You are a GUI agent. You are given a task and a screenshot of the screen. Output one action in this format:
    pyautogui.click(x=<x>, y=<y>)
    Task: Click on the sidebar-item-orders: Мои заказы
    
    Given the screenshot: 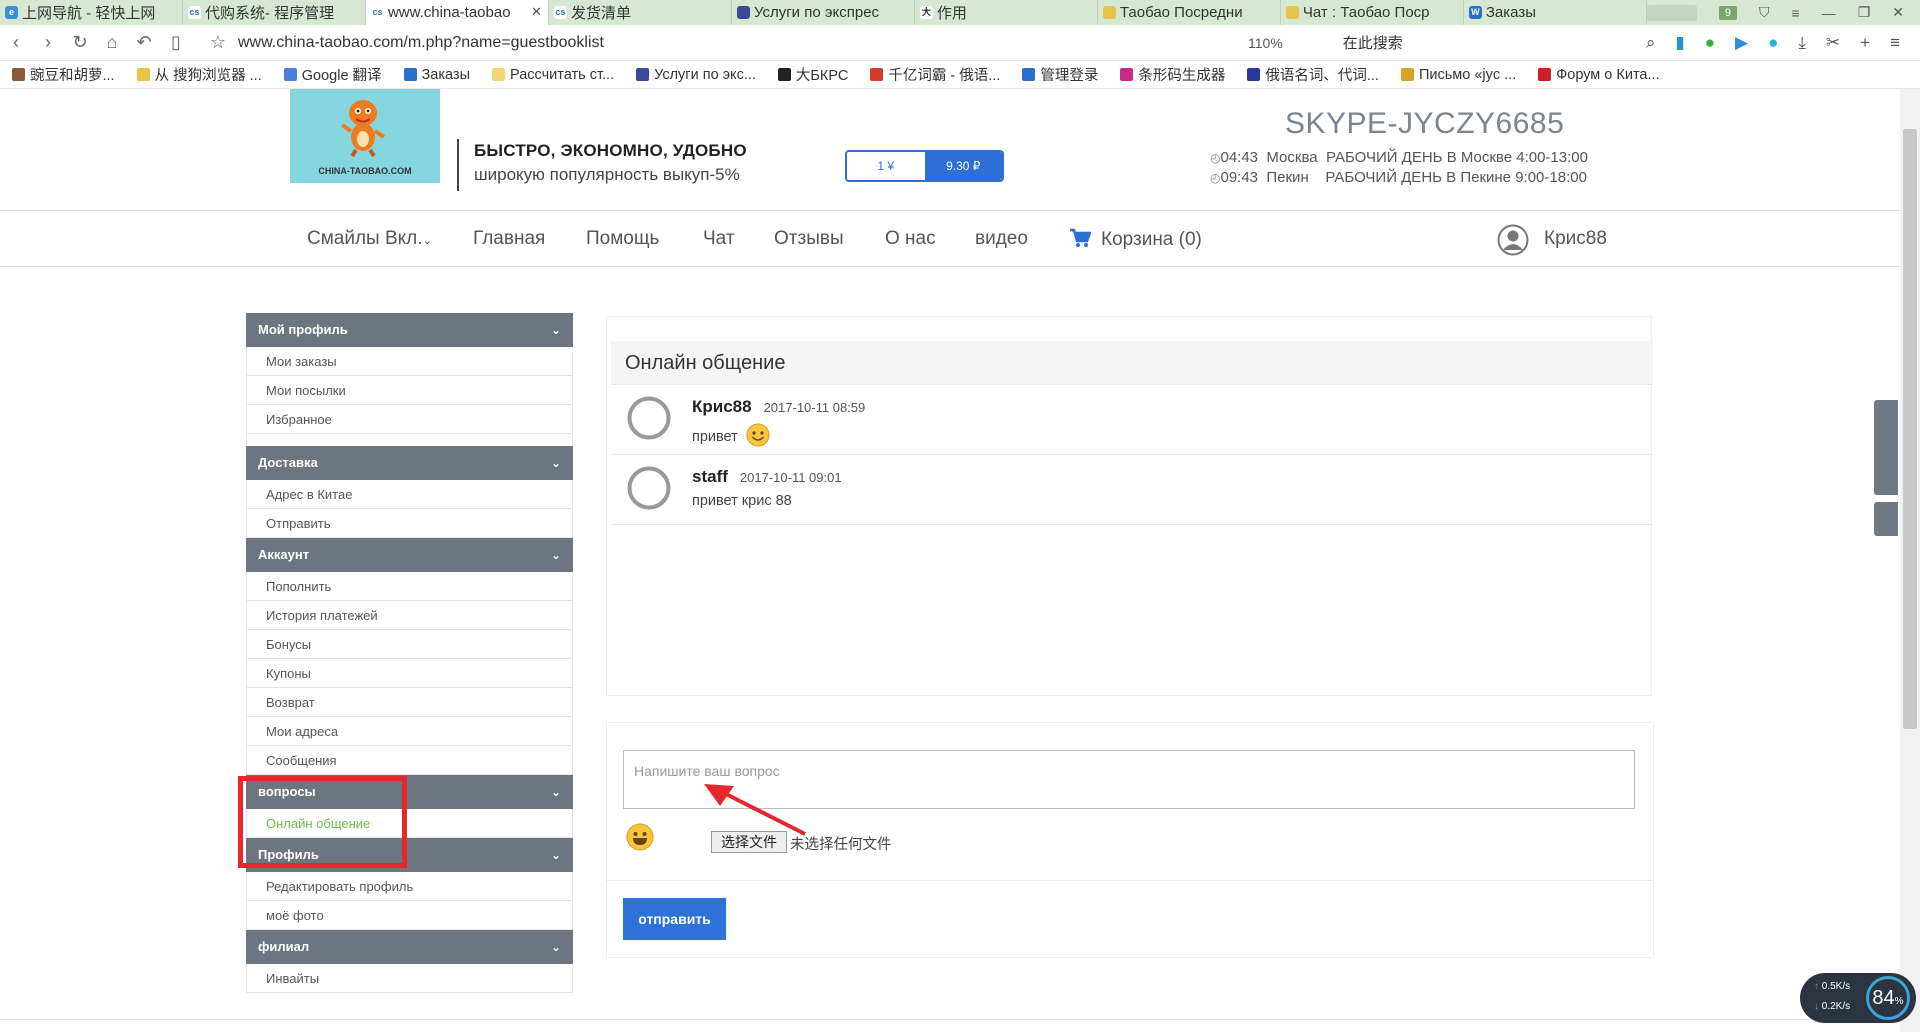 What is the action you would take?
    pyautogui.click(x=409, y=361)
    